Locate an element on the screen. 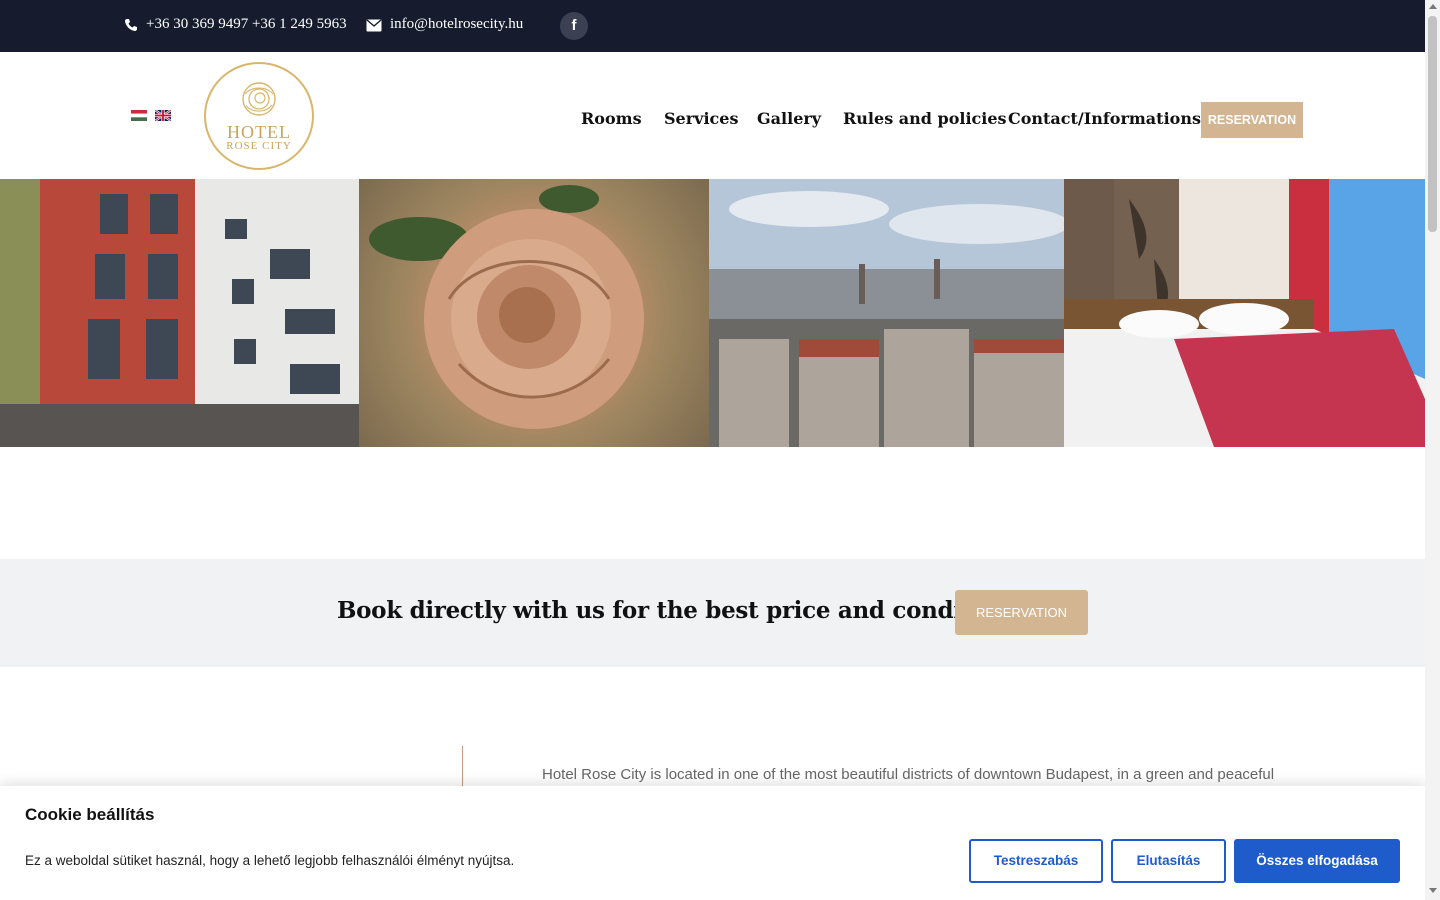  bedroom-photo is located at coordinates (1244, 313).